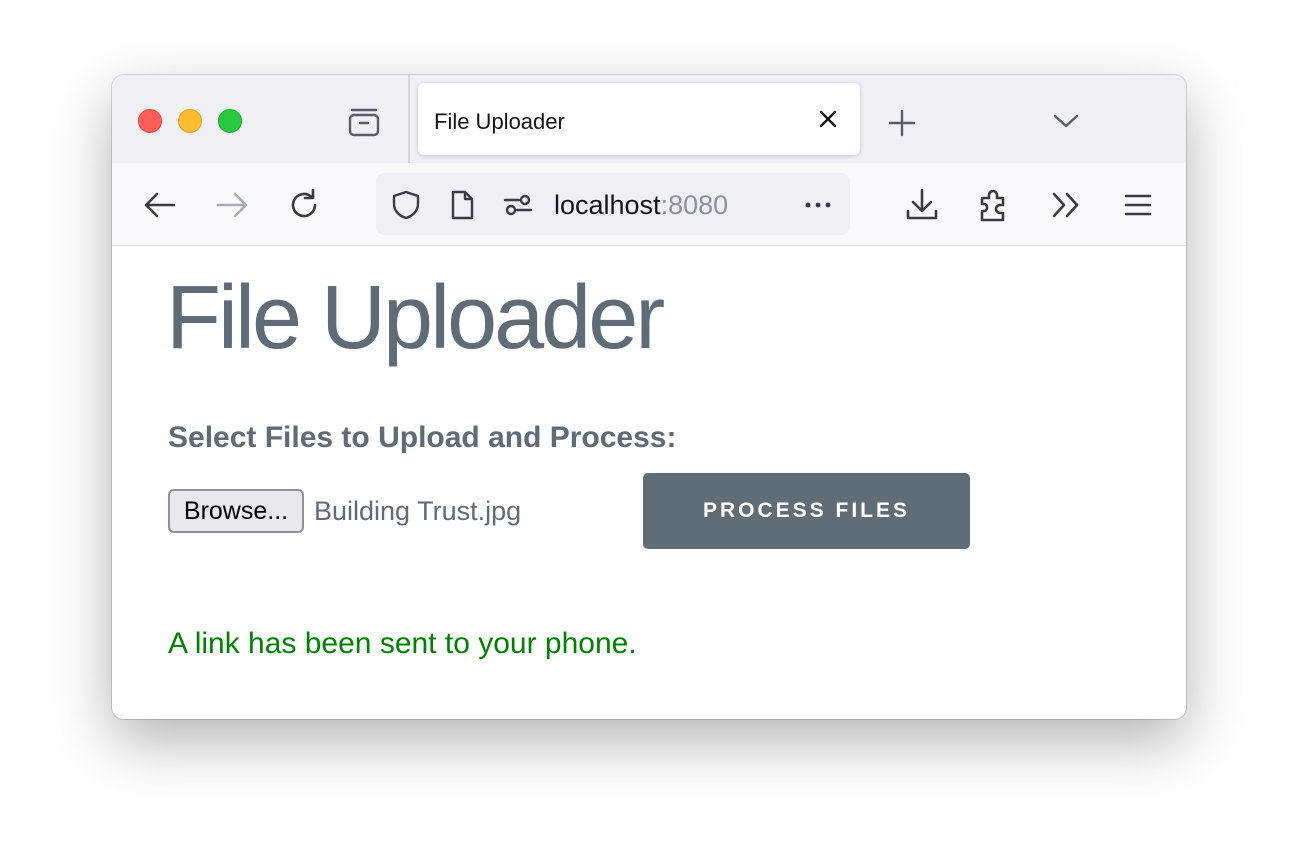  I want to click on url-text: localhost:8080, so click(641, 205).